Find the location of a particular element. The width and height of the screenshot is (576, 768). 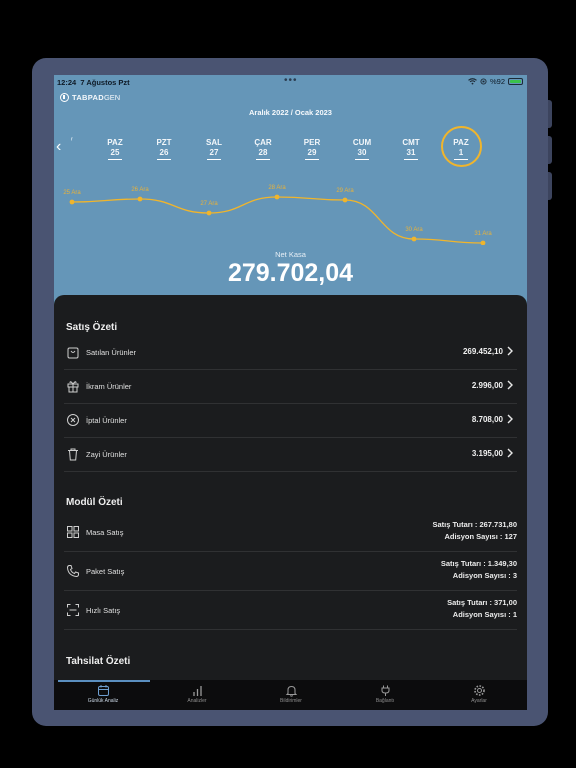

row-value: 3.195,00 is located at coordinates (487, 453).